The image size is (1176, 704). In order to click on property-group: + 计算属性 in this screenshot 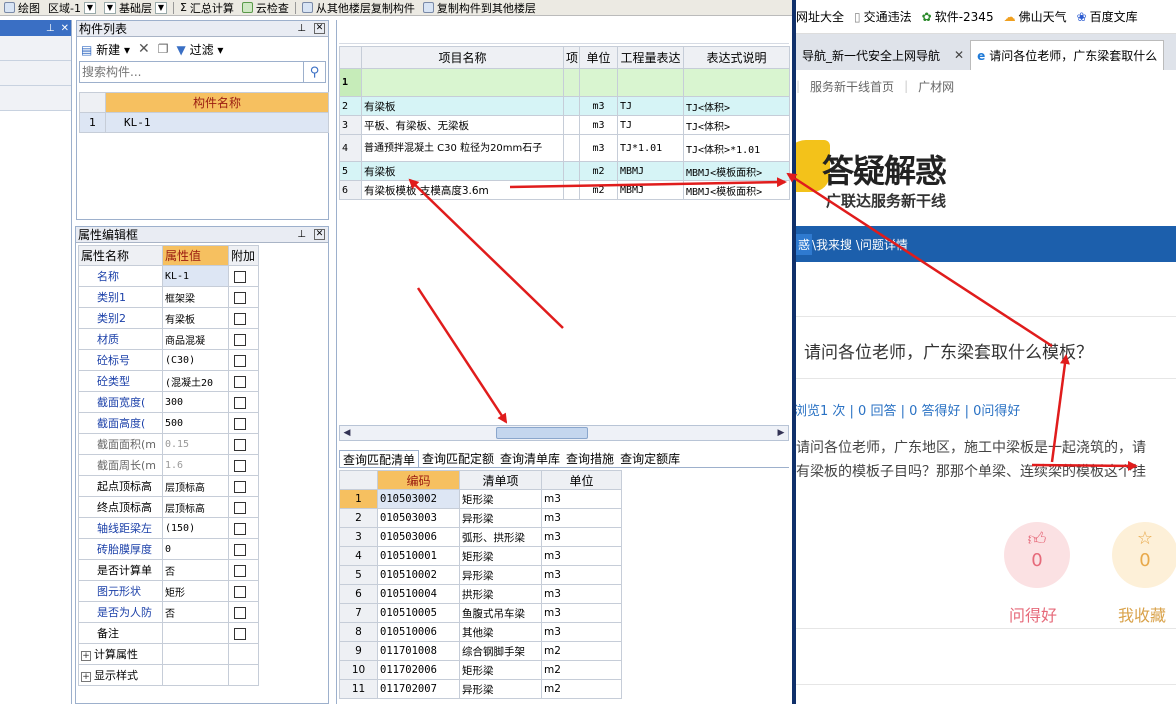, I will do `click(120, 654)`.